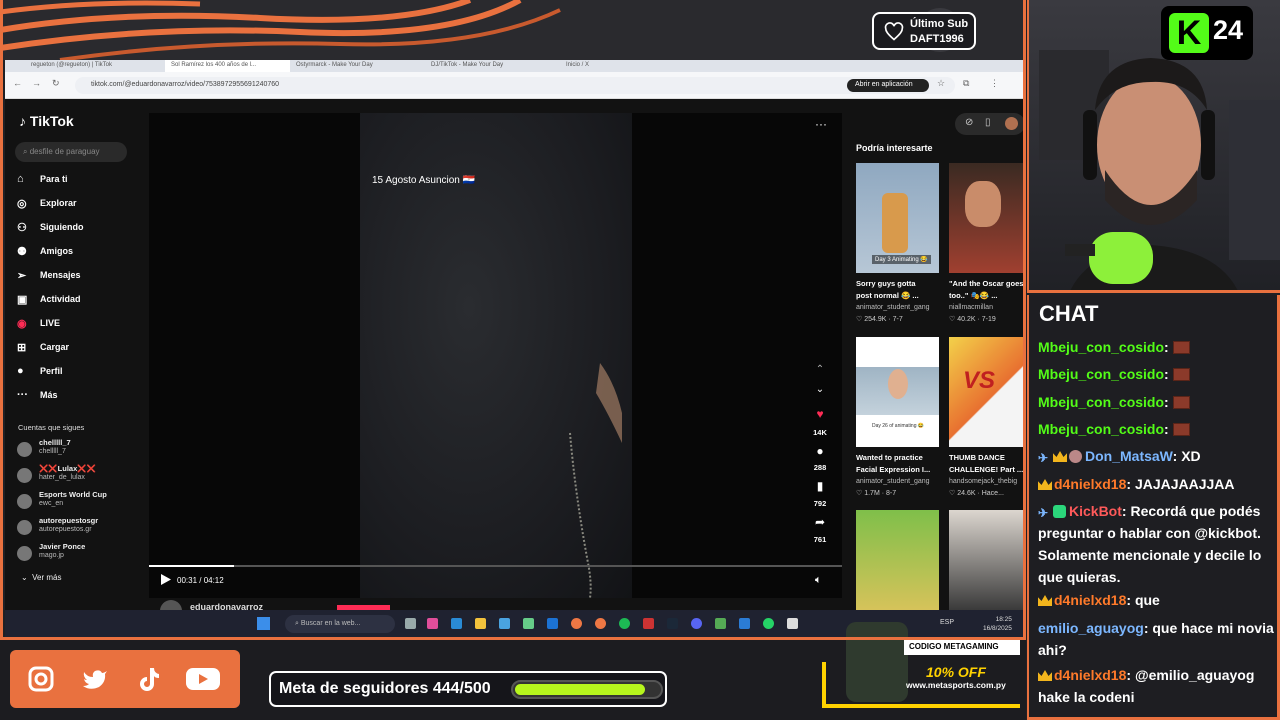  I want to click on more-options-icon: ···, so click(821, 124).